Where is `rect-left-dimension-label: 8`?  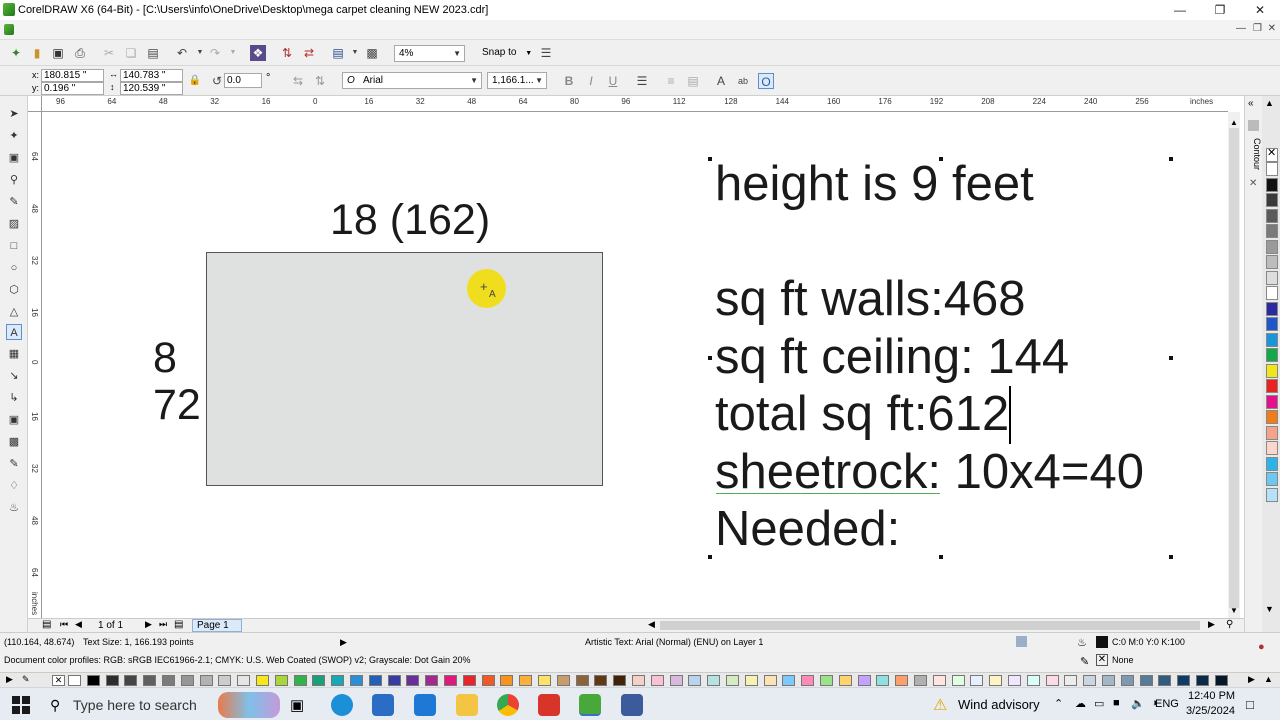 rect-left-dimension-label: 8 is located at coordinates (165, 358).